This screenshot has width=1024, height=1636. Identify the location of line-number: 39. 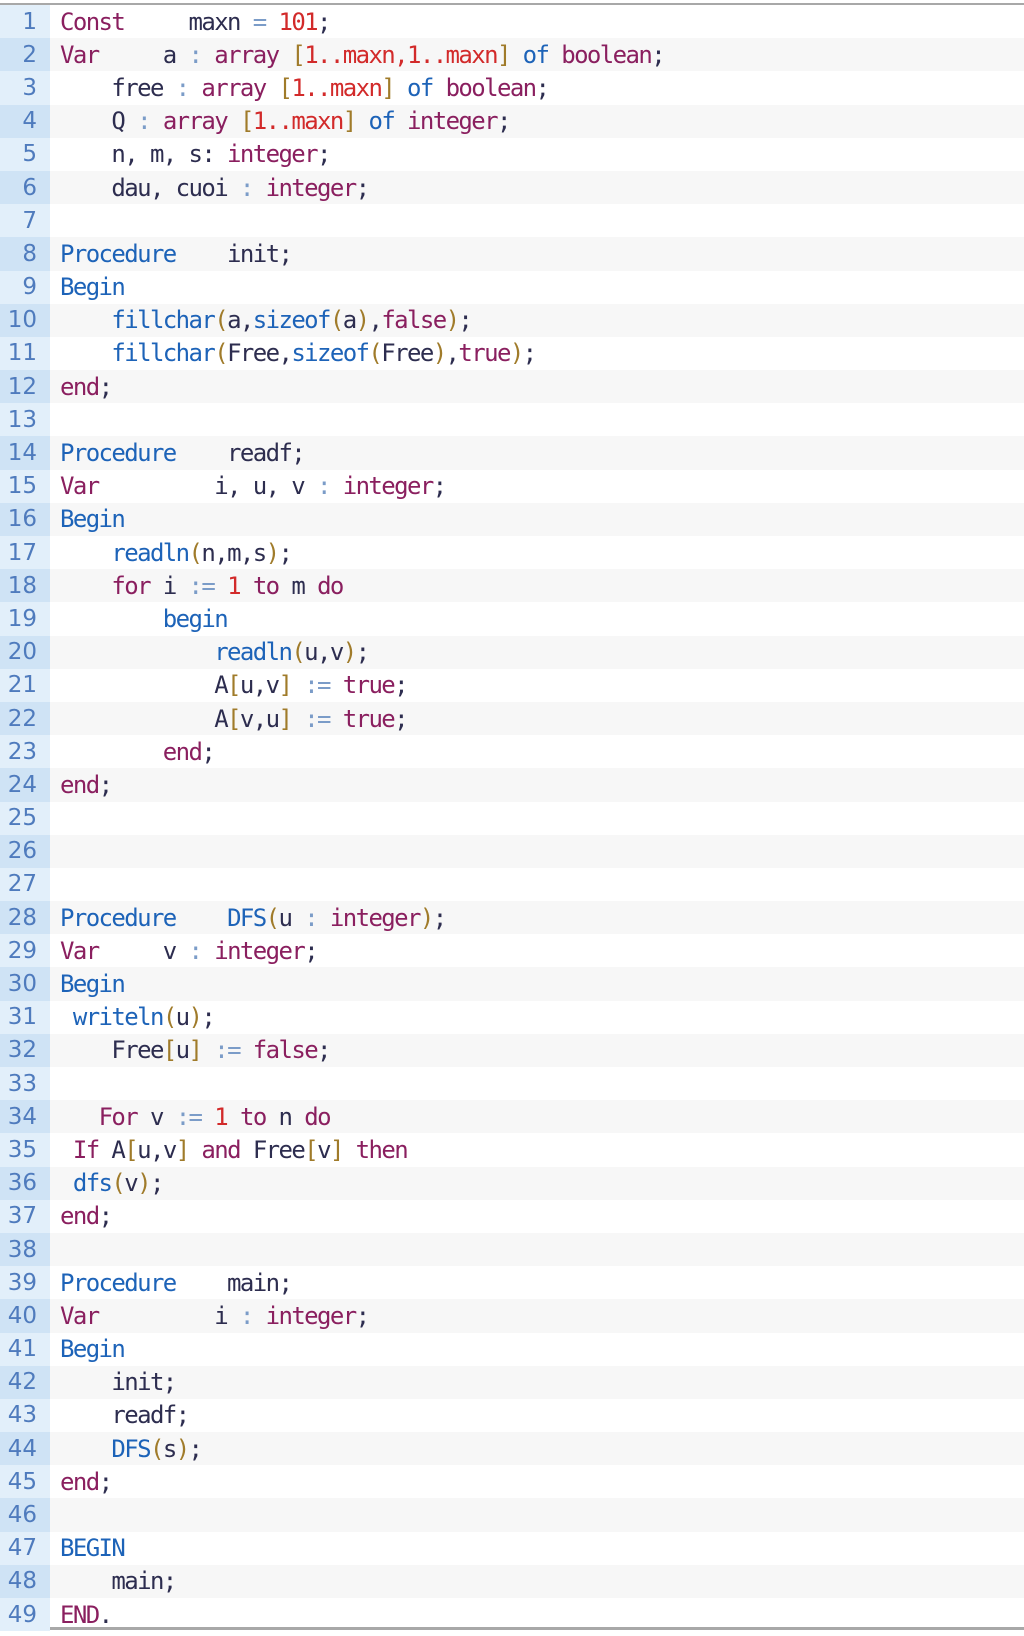
(25, 1283).